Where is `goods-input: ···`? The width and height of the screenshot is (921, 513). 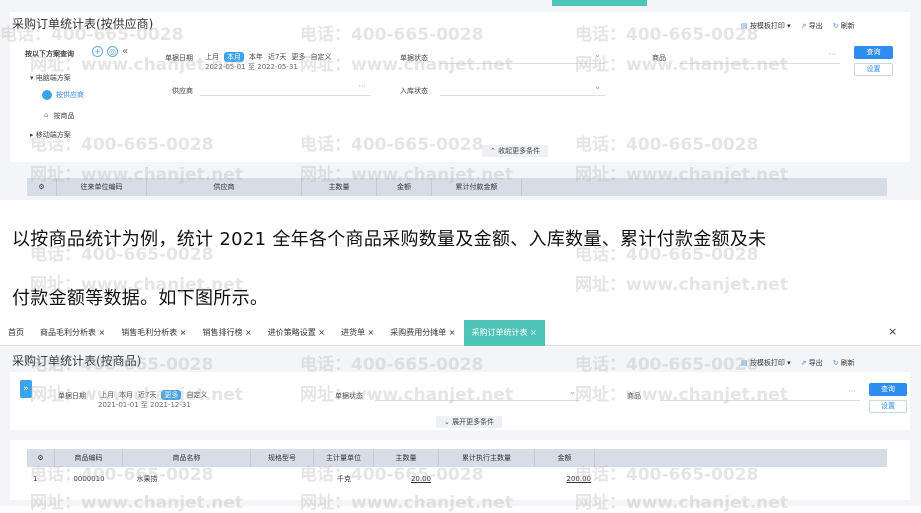
goods-input: ··· is located at coordinates (760, 57).